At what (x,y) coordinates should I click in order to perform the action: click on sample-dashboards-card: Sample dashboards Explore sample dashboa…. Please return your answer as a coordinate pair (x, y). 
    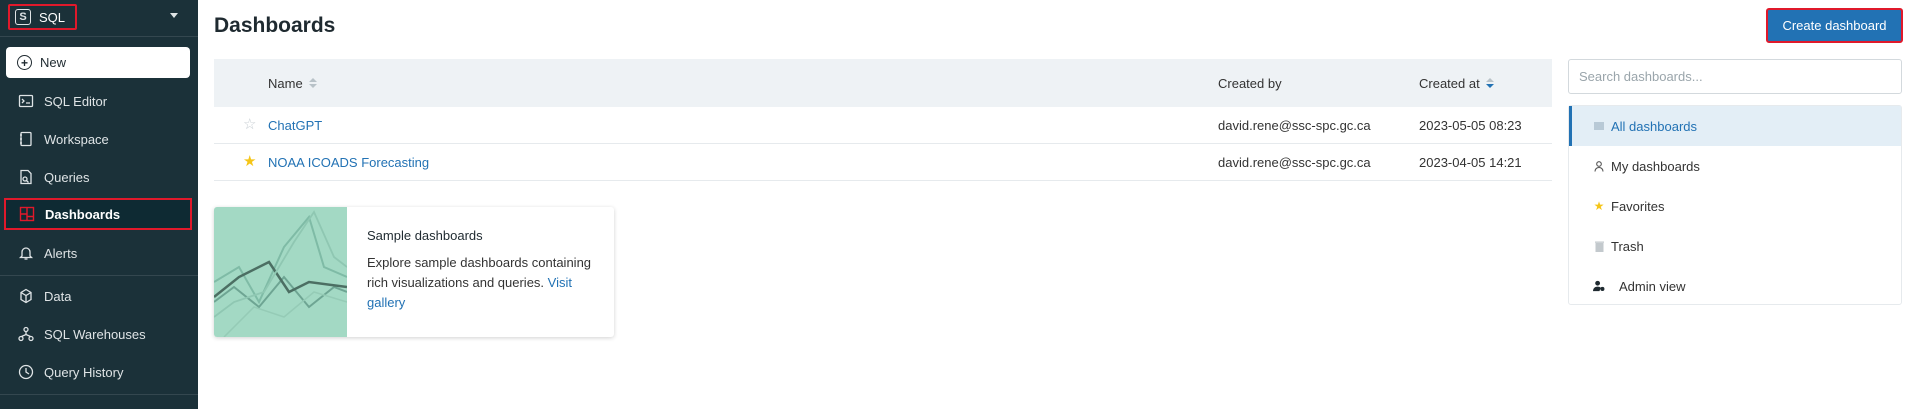
    Looking at the image, I should click on (414, 272).